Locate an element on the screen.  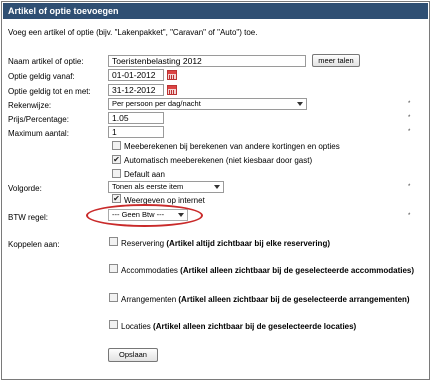
name-label: Naam artikel of optie: is located at coordinates (46, 61).